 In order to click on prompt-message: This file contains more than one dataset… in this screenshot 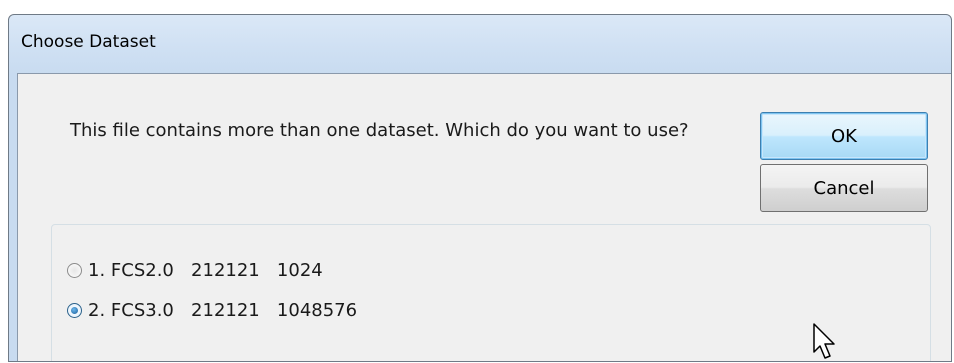, I will do `click(379, 130)`.